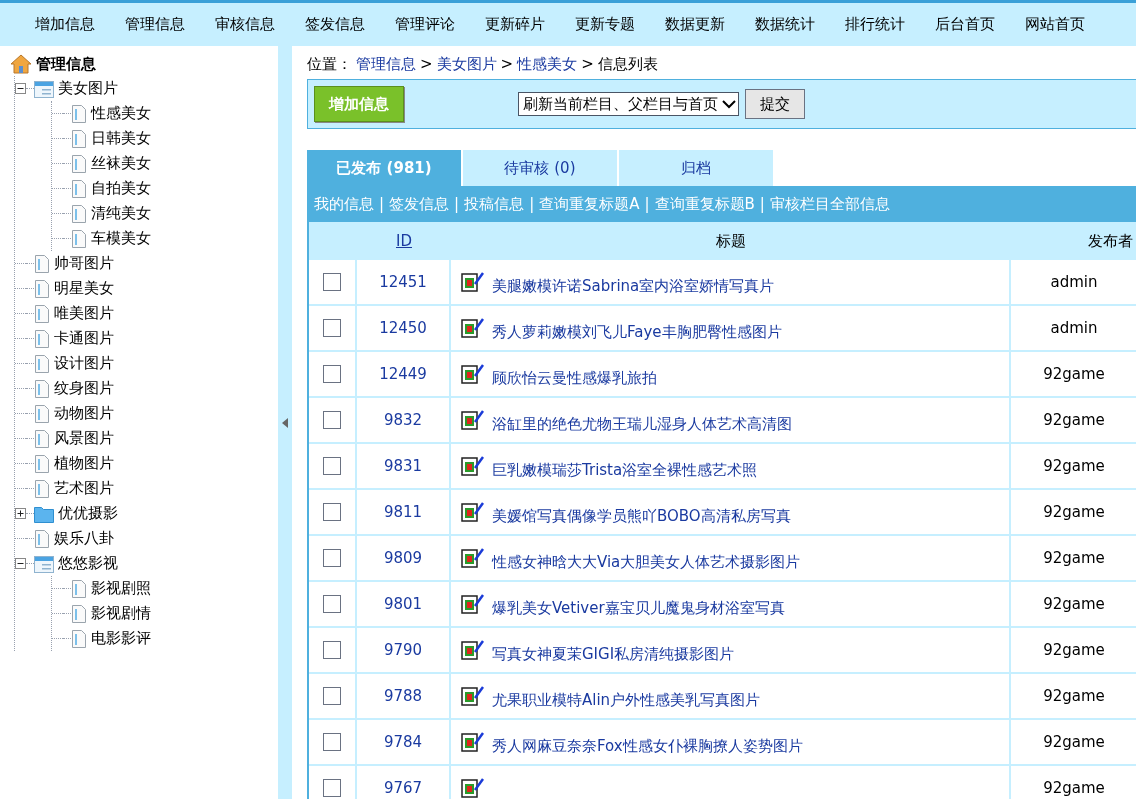 The image size is (1136, 799). What do you see at coordinates (1055, 24) in the screenshot?
I see `nav-link: 网站首页` at bounding box center [1055, 24].